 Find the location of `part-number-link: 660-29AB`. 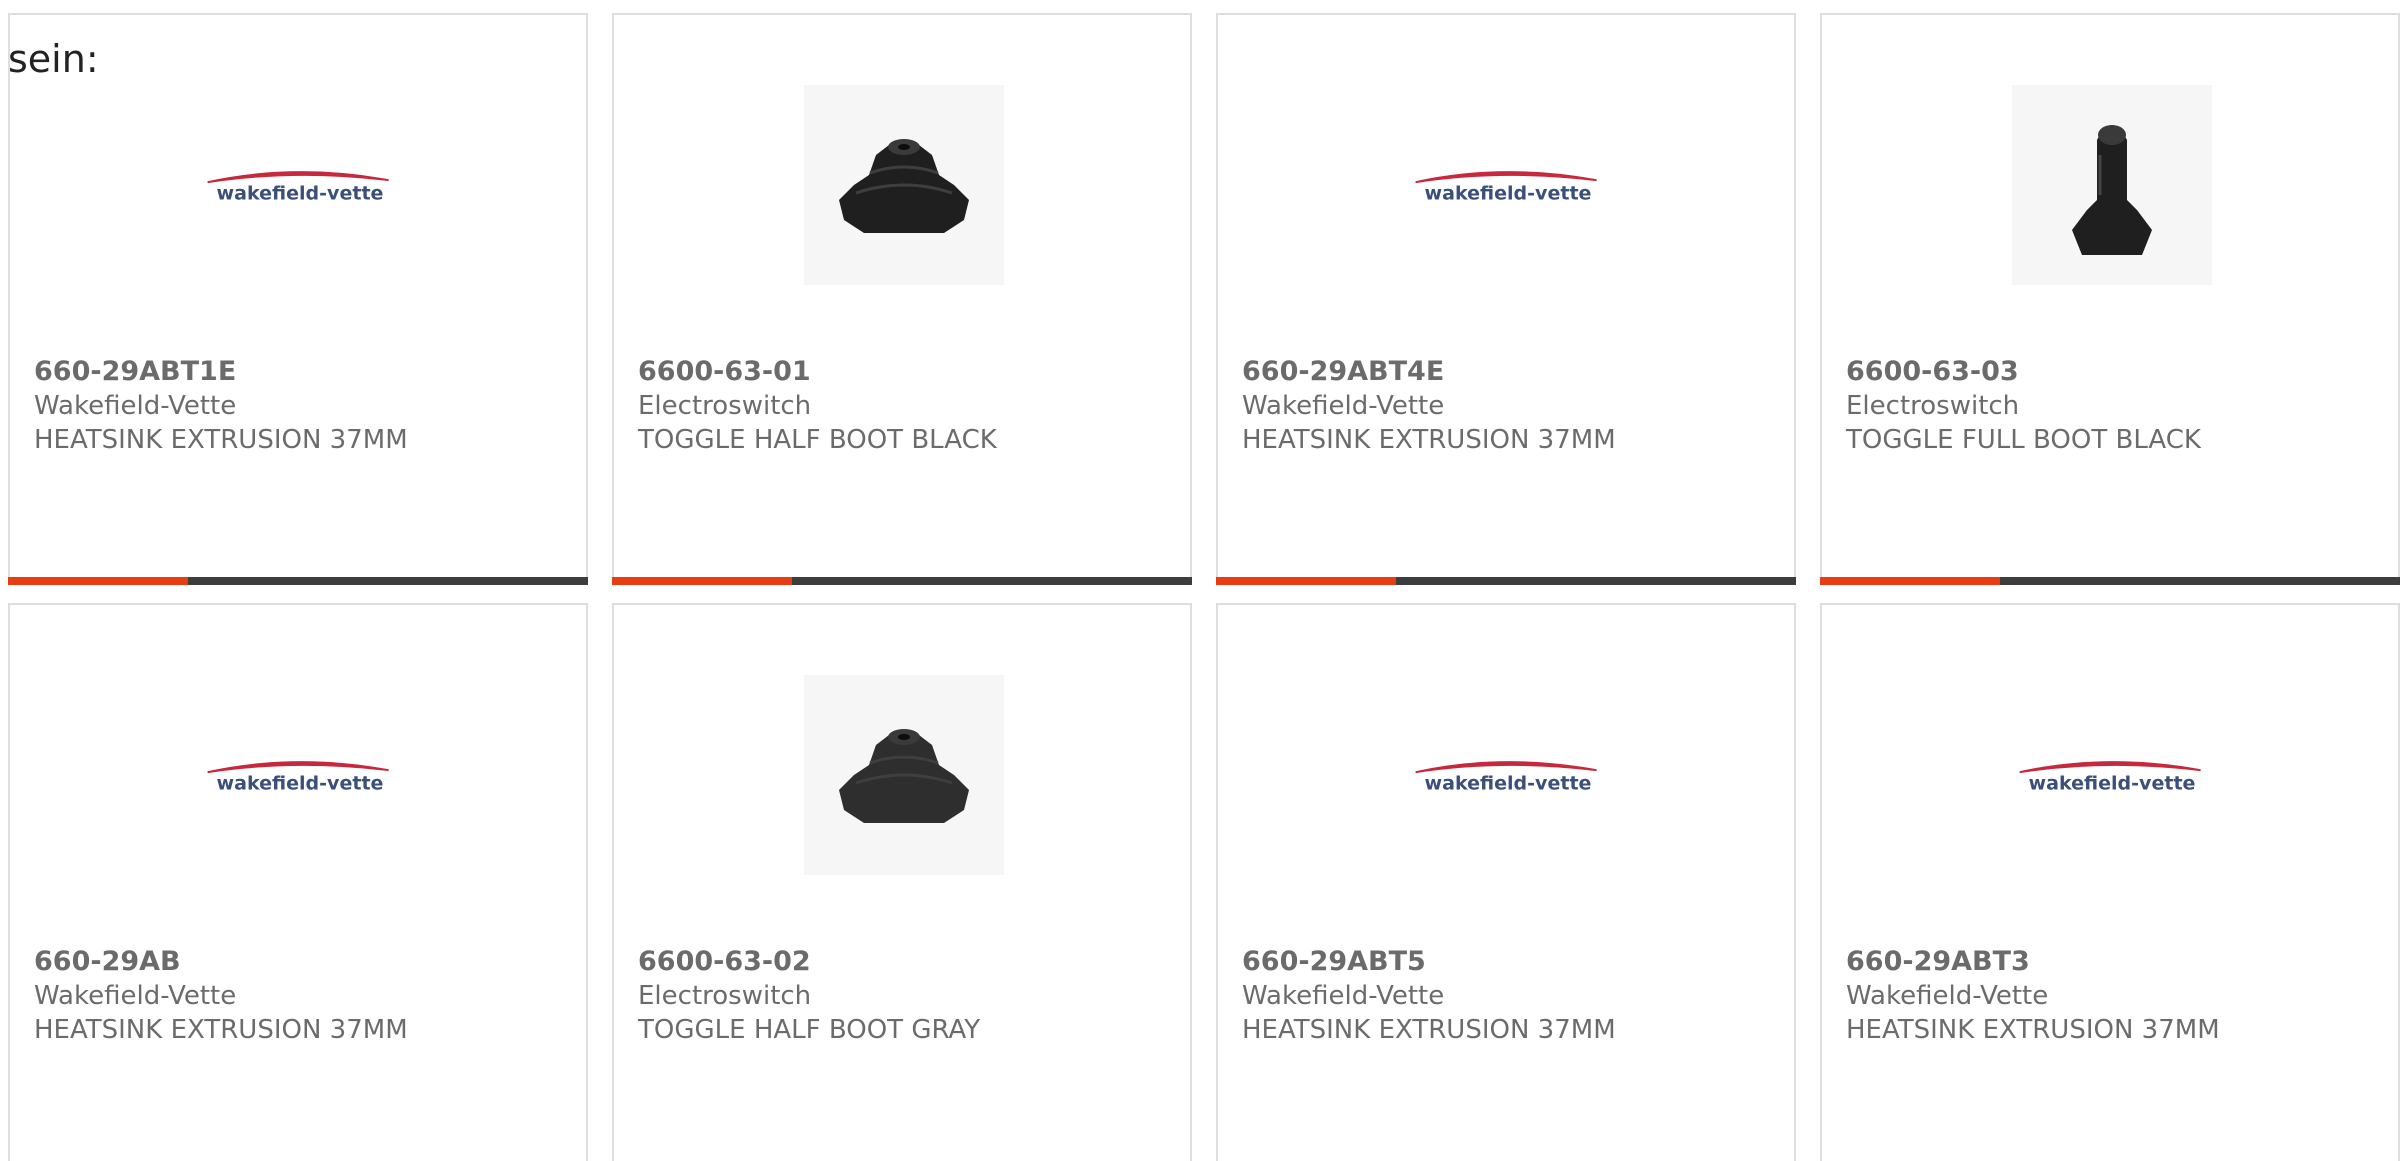

part-number-link: 660-29AB is located at coordinates (300, 962).